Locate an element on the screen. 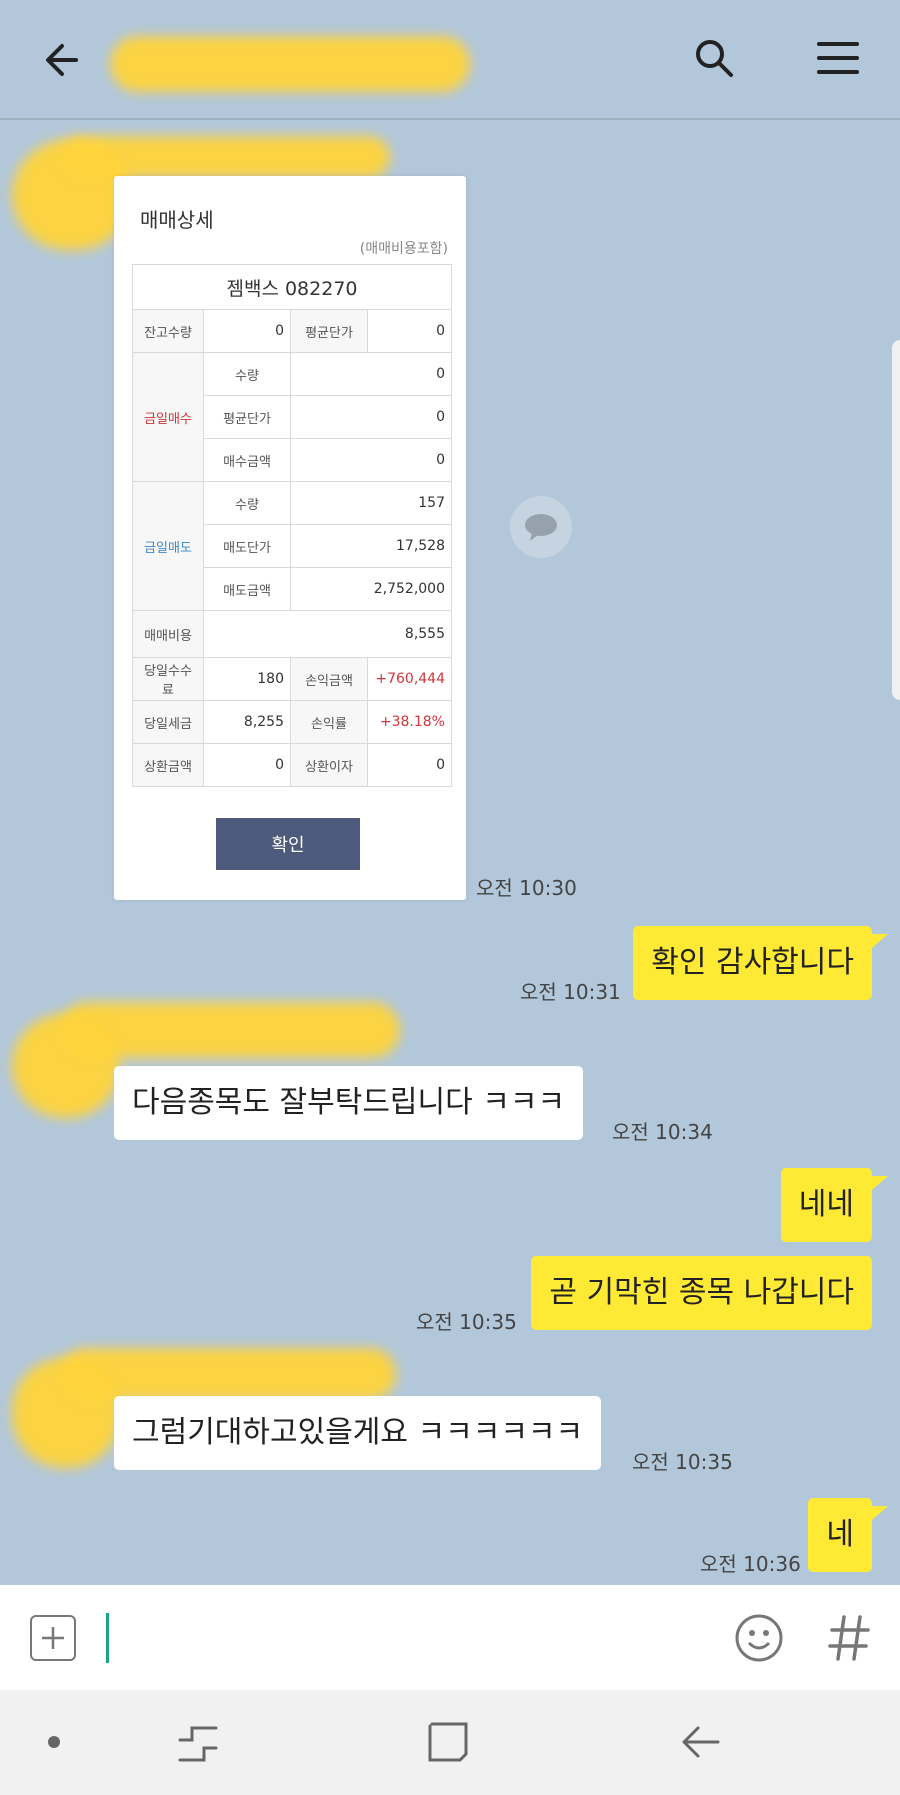 This screenshot has width=900, height=1795. hashtag-icon is located at coordinates (849, 1638).